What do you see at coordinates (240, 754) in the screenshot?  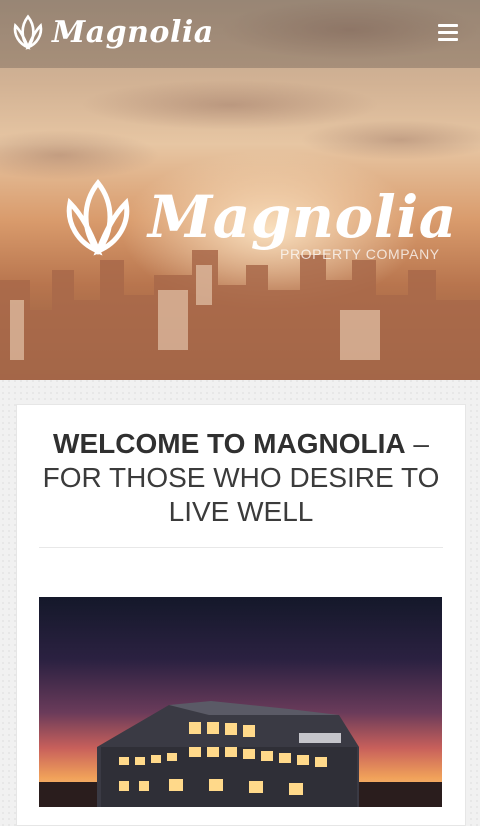 I see `building-illustration` at bounding box center [240, 754].